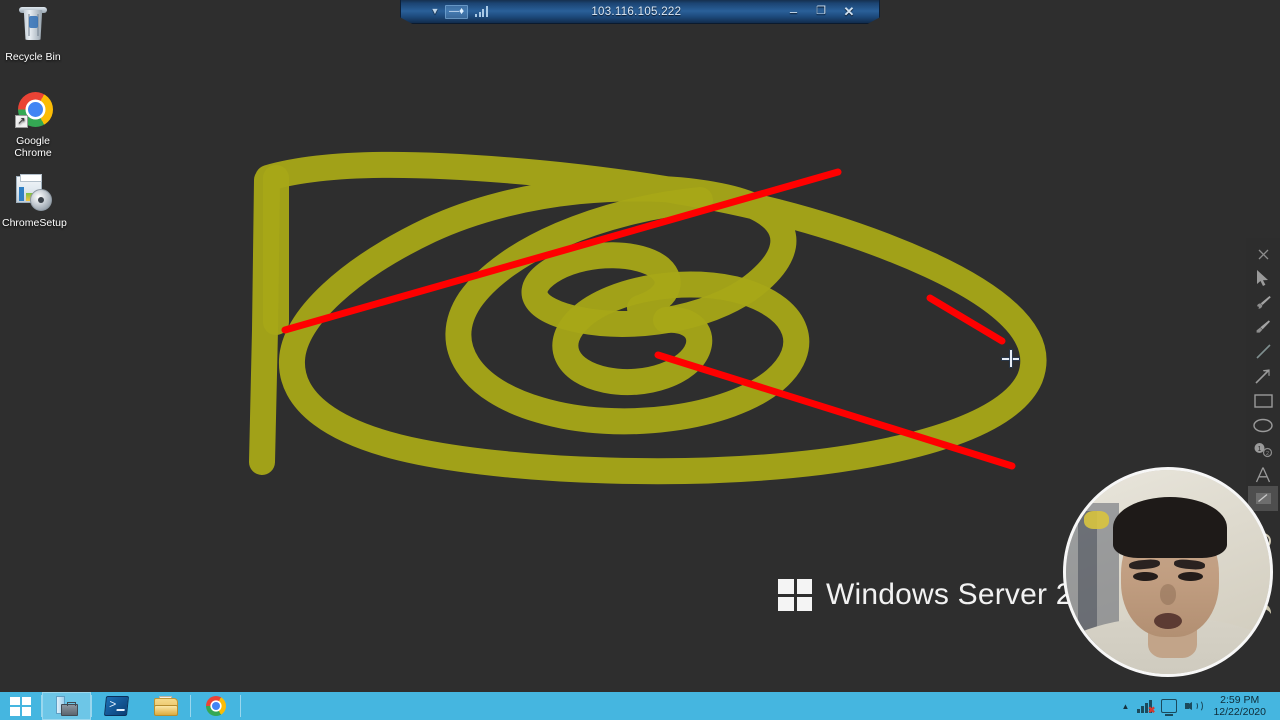 This screenshot has height=720, width=1280. Describe the element at coordinates (821, 11) in the screenshot. I see `restore-button: ❐` at that location.